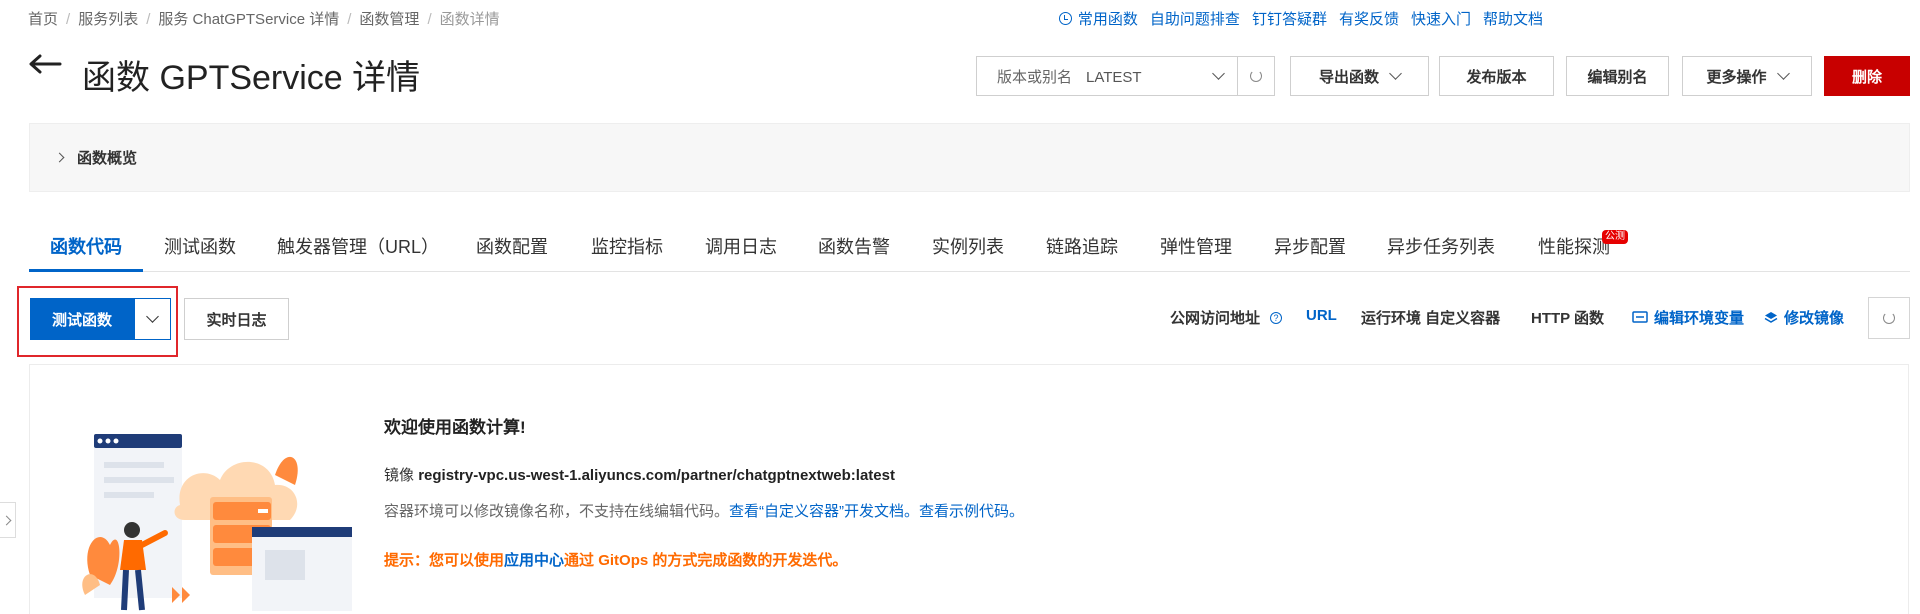 This screenshot has height=614, width=1920. What do you see at coordinates (1082, 246) in the screenshot?
I see `tab-tracing: 链路追踪` at bounding box center [1082, 246].